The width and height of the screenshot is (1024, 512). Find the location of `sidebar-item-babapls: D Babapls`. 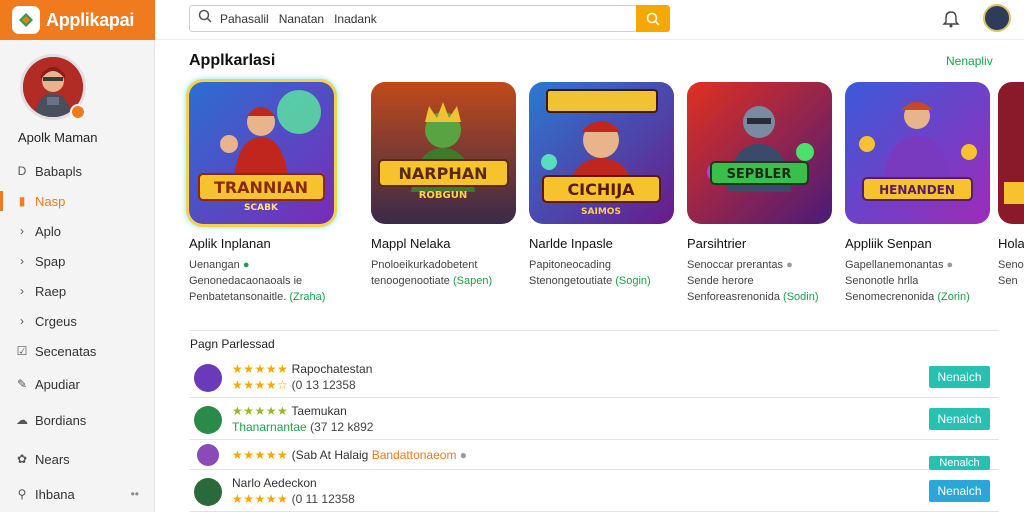

sidebar-item-babapls: D Babapls is located at coordinates (77, 171).